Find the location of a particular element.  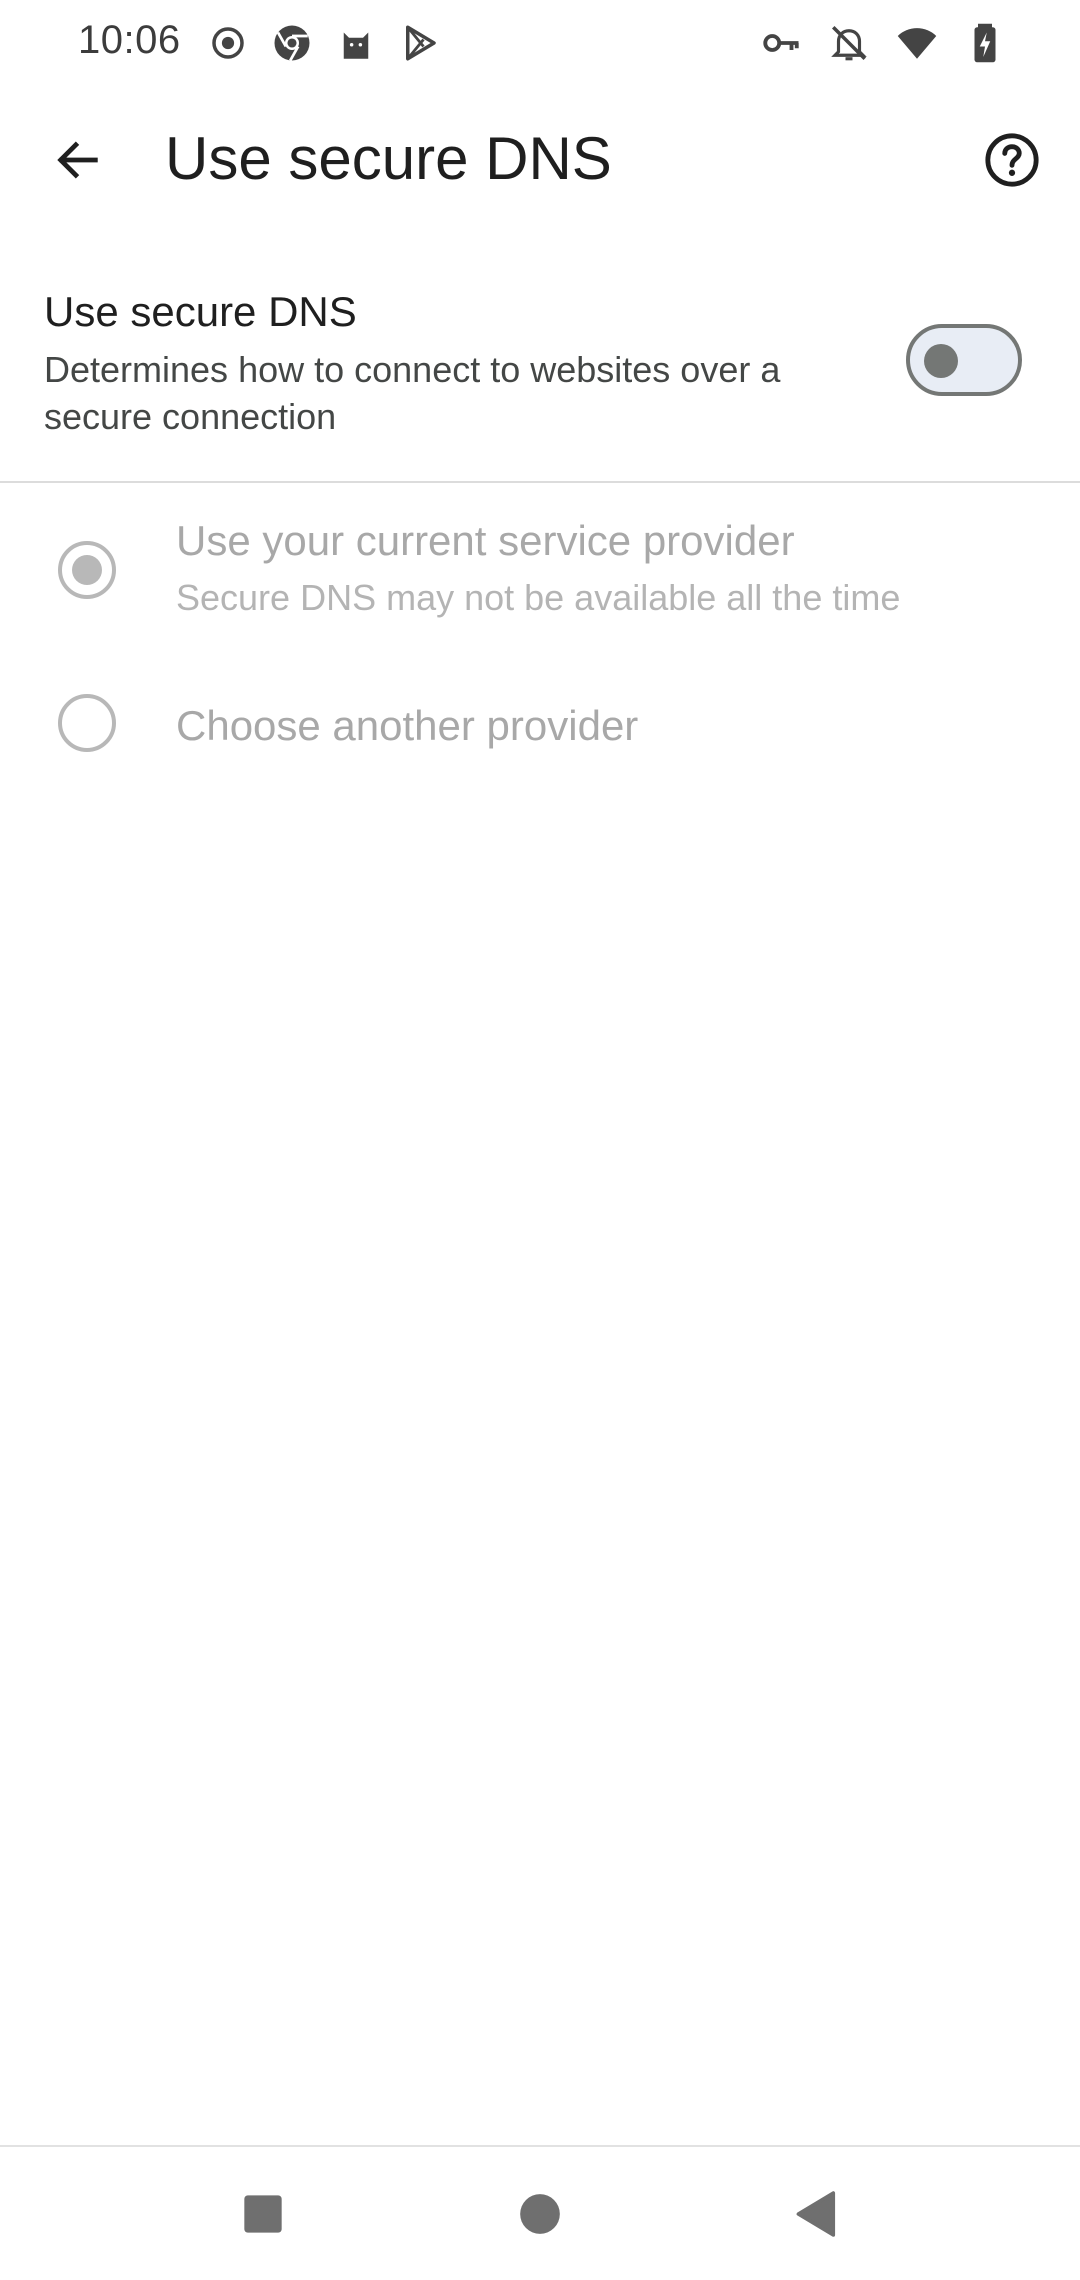

cat-icon is located at coordinates (356, 43).